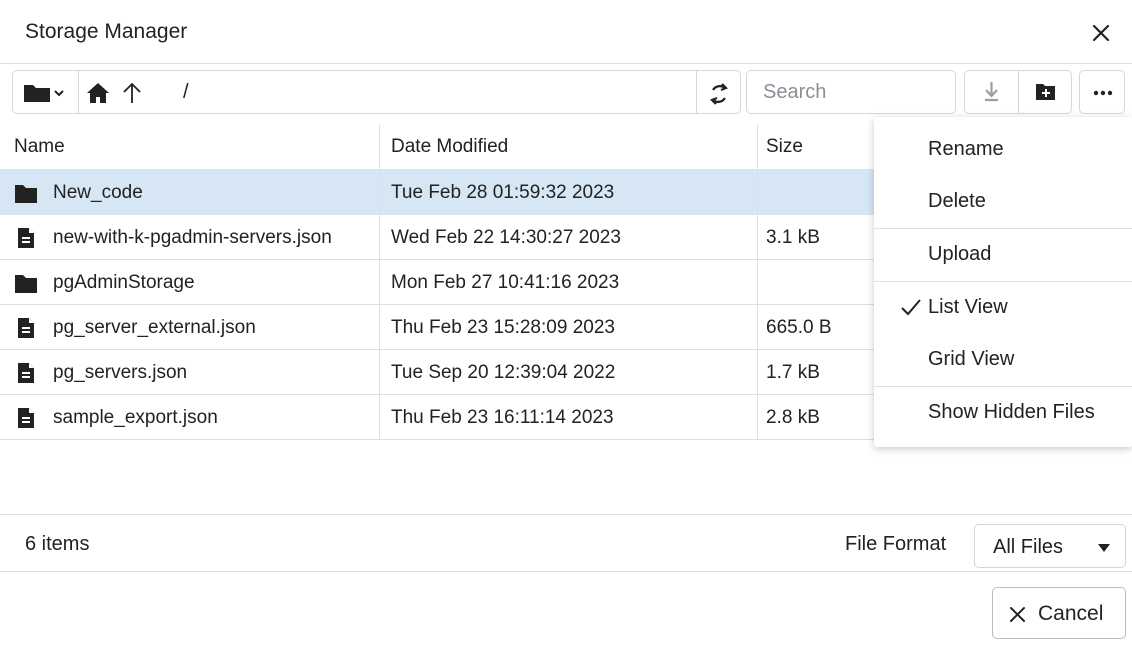 Image resolution: width=1132 pixels, height=649 pixels. I want to click on menu-item-label: List View, so click(968, 307).